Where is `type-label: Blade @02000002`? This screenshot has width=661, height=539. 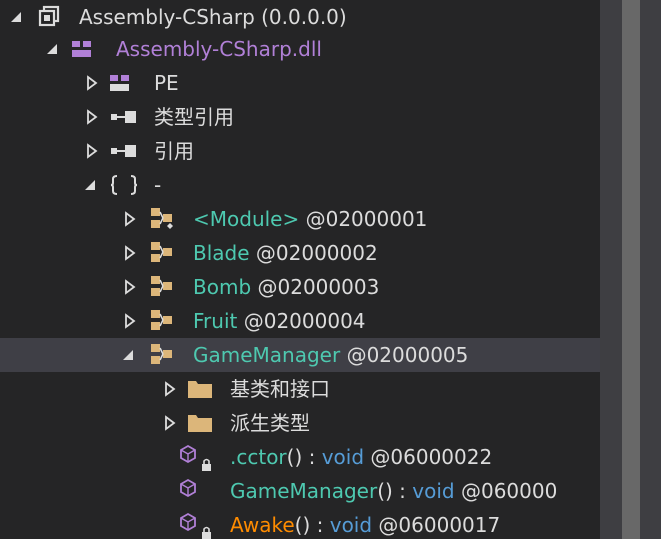 type-label: Blade @02000002 is located at coordinates (285, 253).